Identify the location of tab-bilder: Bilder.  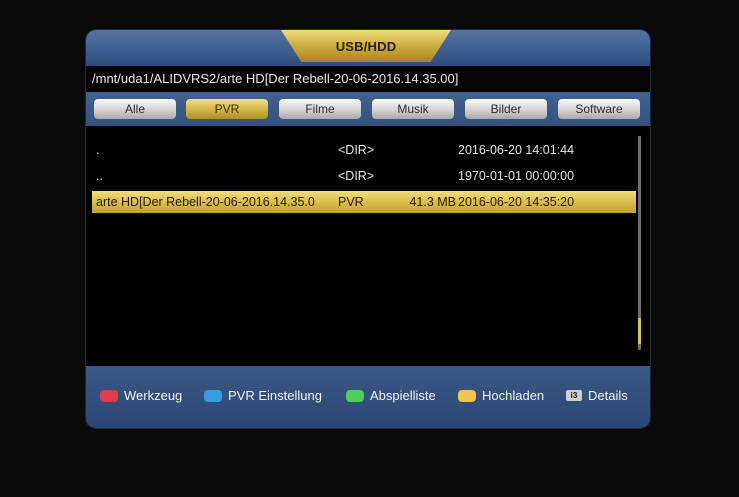
(506, 109).